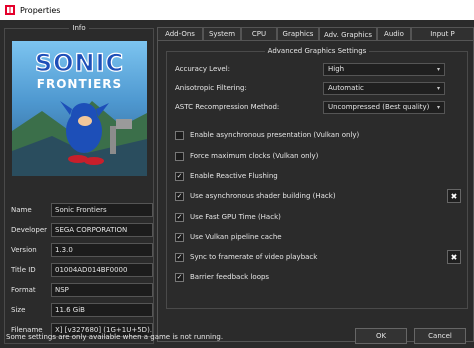 Image resolution: width=474 pixels, height=348 pixels. I want to click on tab-adv-graphics: Adv. Graphics, so click(348, 34).